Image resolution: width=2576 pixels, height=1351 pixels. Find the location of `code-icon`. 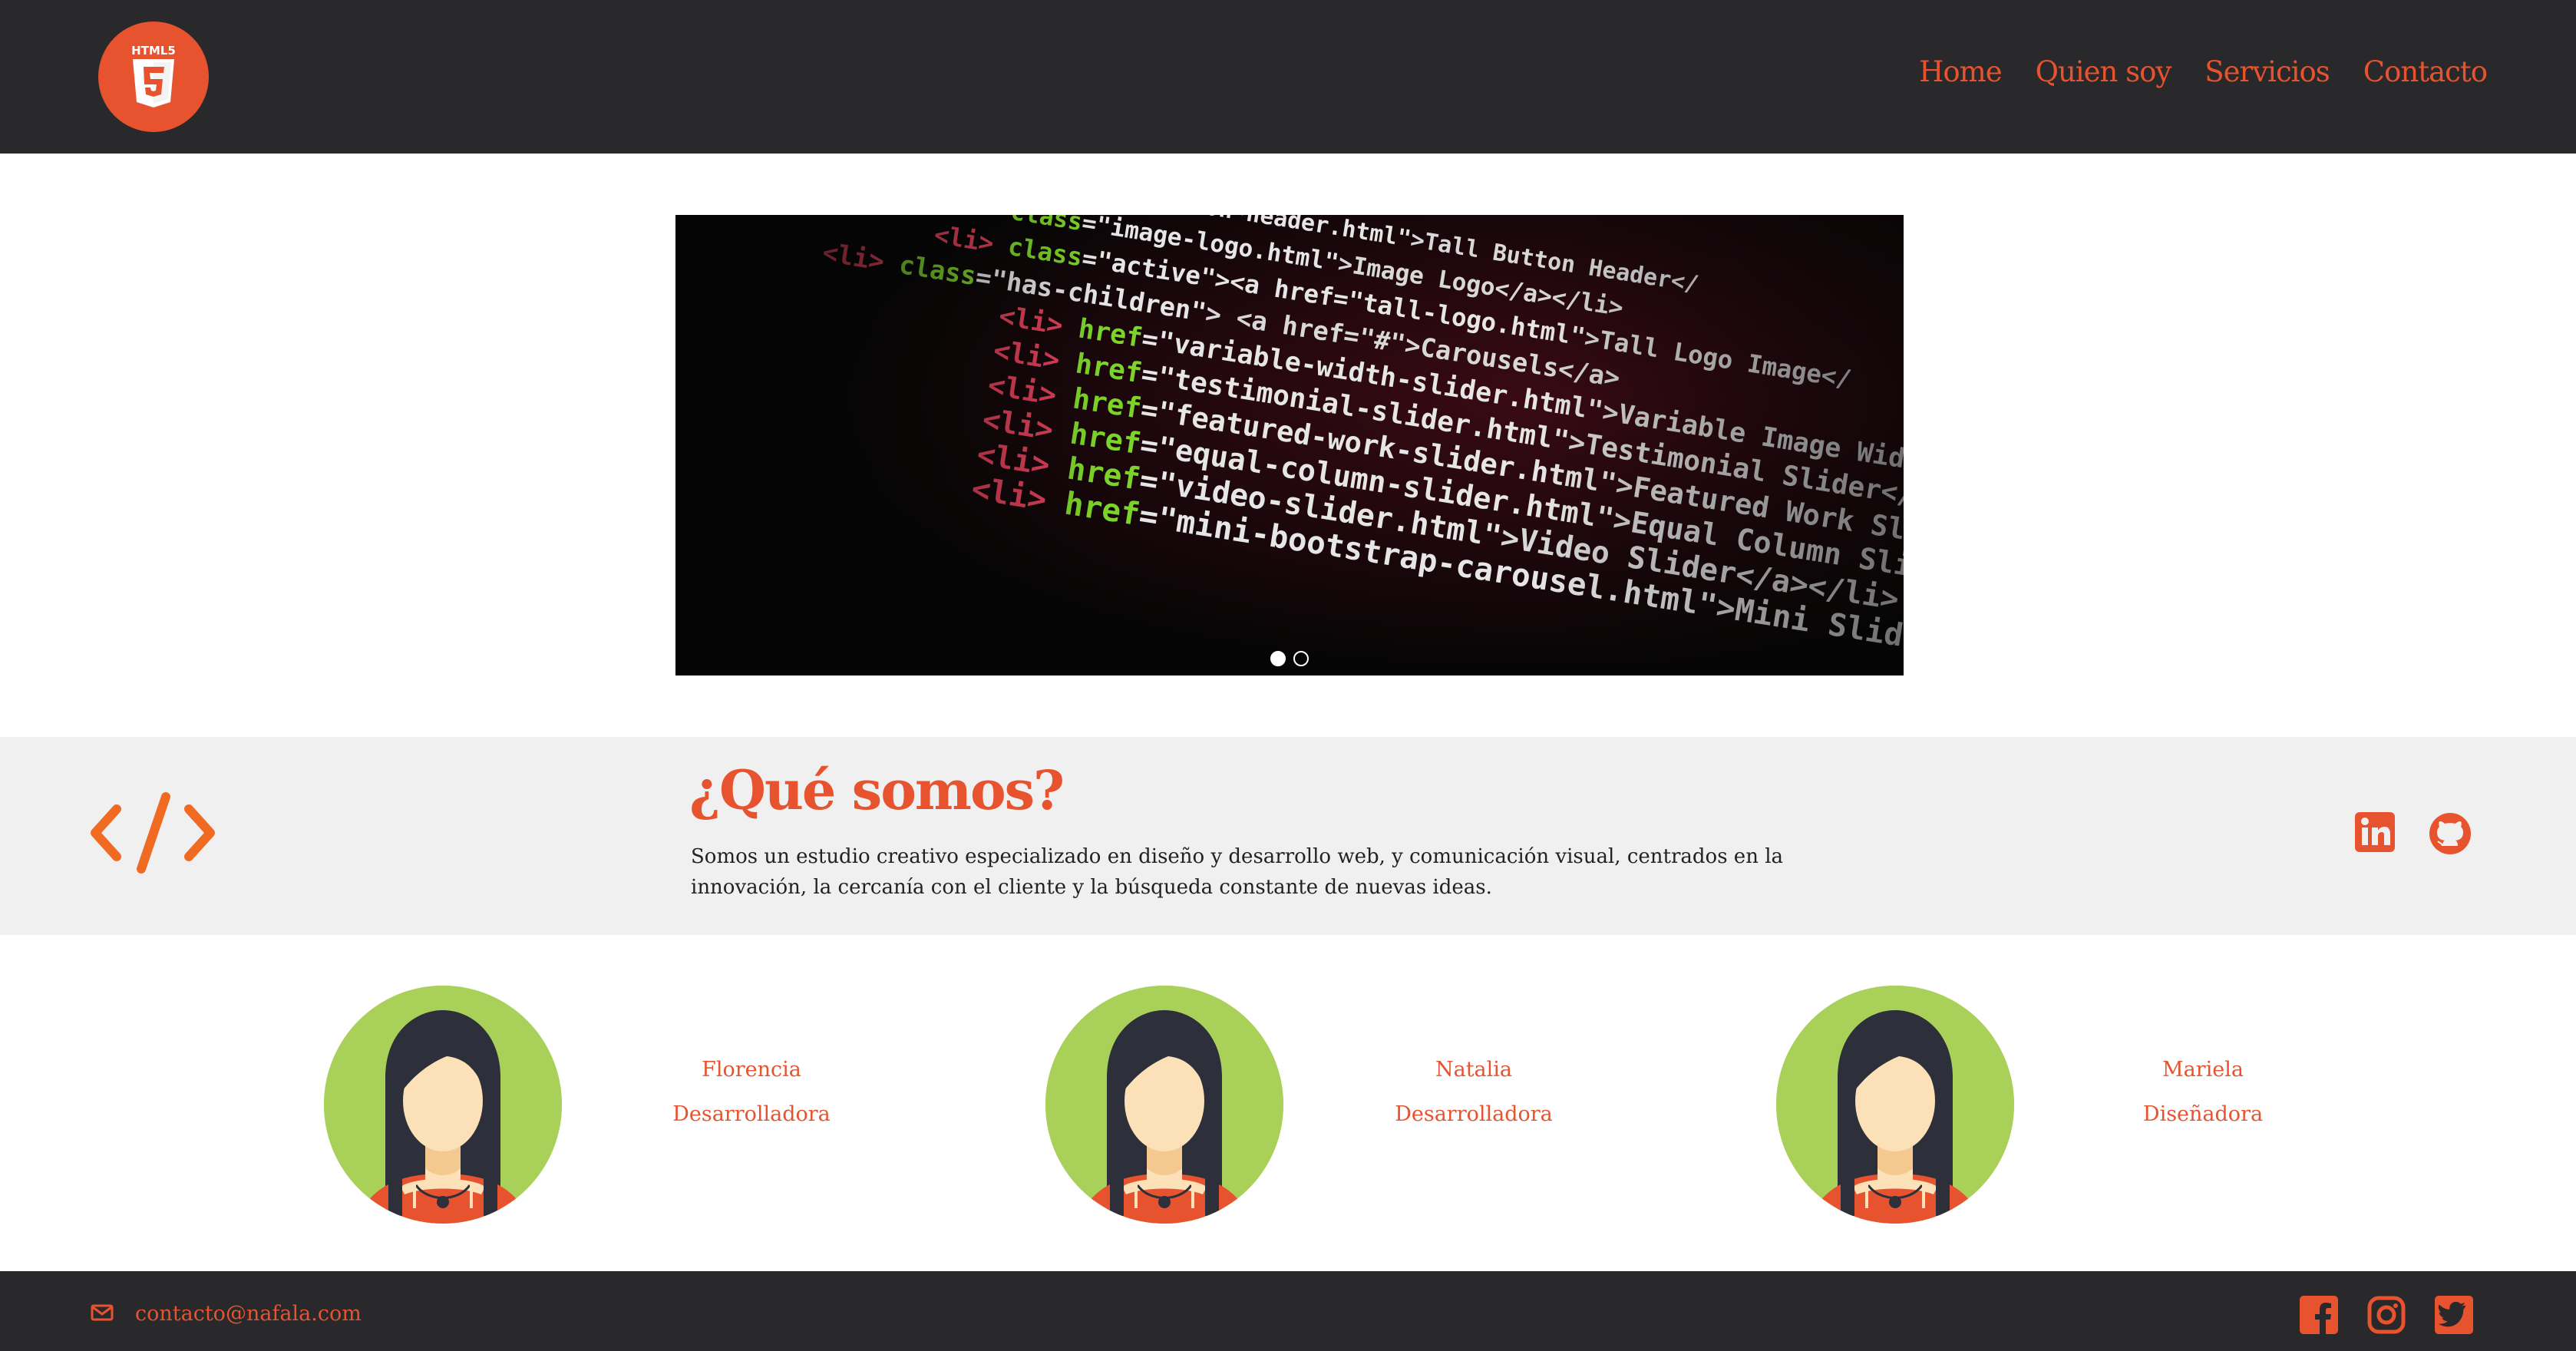

code-icon is located at coordinates (153, 834).